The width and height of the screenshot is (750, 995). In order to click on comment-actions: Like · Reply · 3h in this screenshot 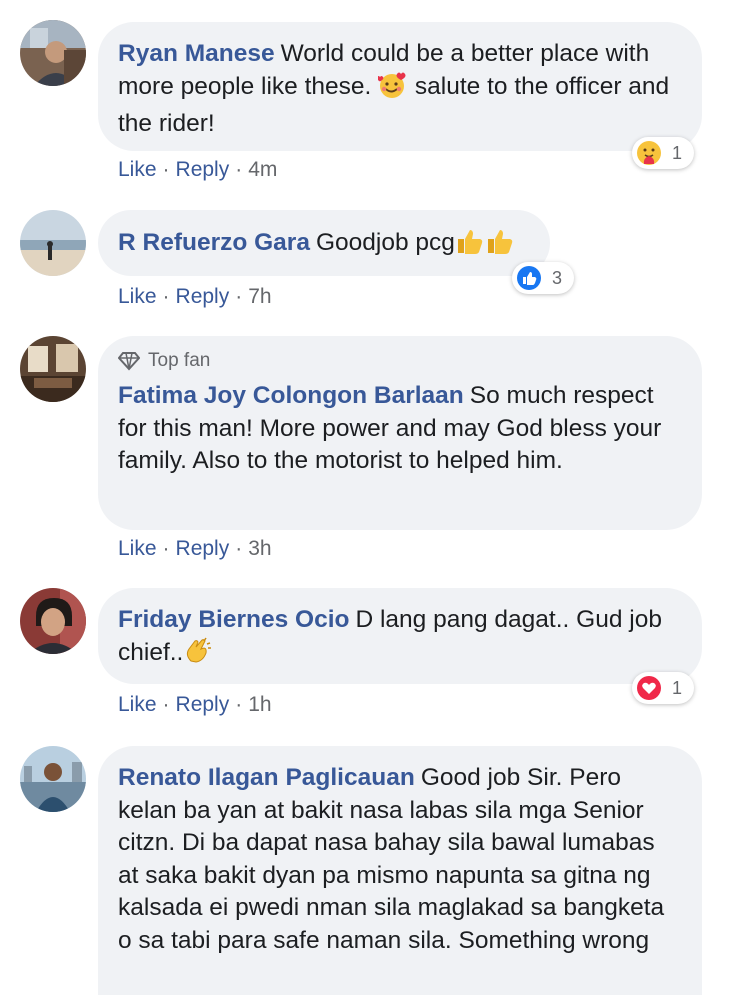, I will do `click(195, 549)`.